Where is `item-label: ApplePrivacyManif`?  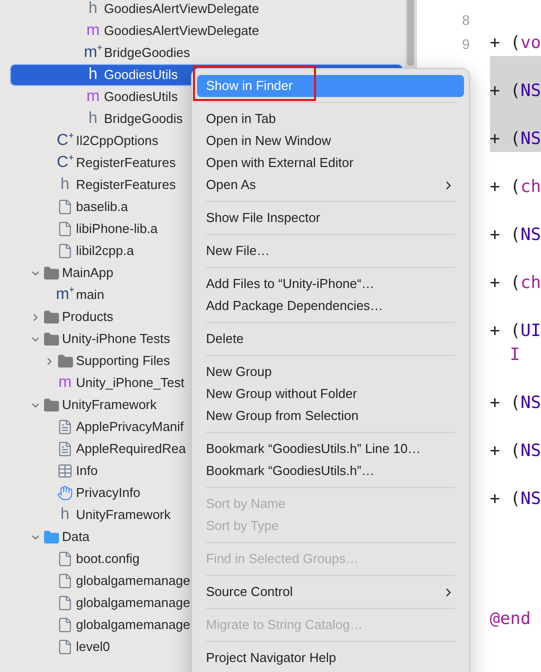
item-label: ApplePrivacyManif is located at coordinates (130, 427).